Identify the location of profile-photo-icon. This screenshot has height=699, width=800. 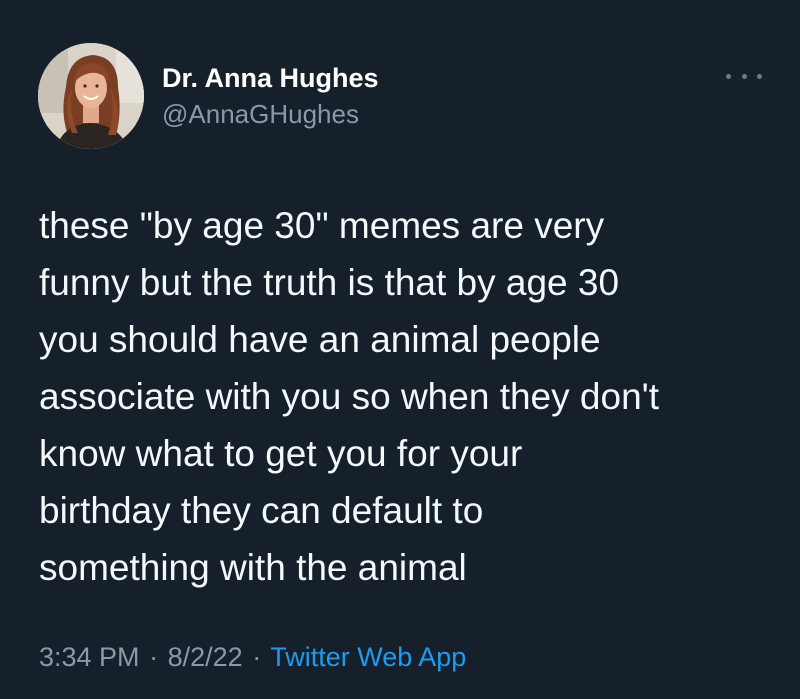
(91, 96).